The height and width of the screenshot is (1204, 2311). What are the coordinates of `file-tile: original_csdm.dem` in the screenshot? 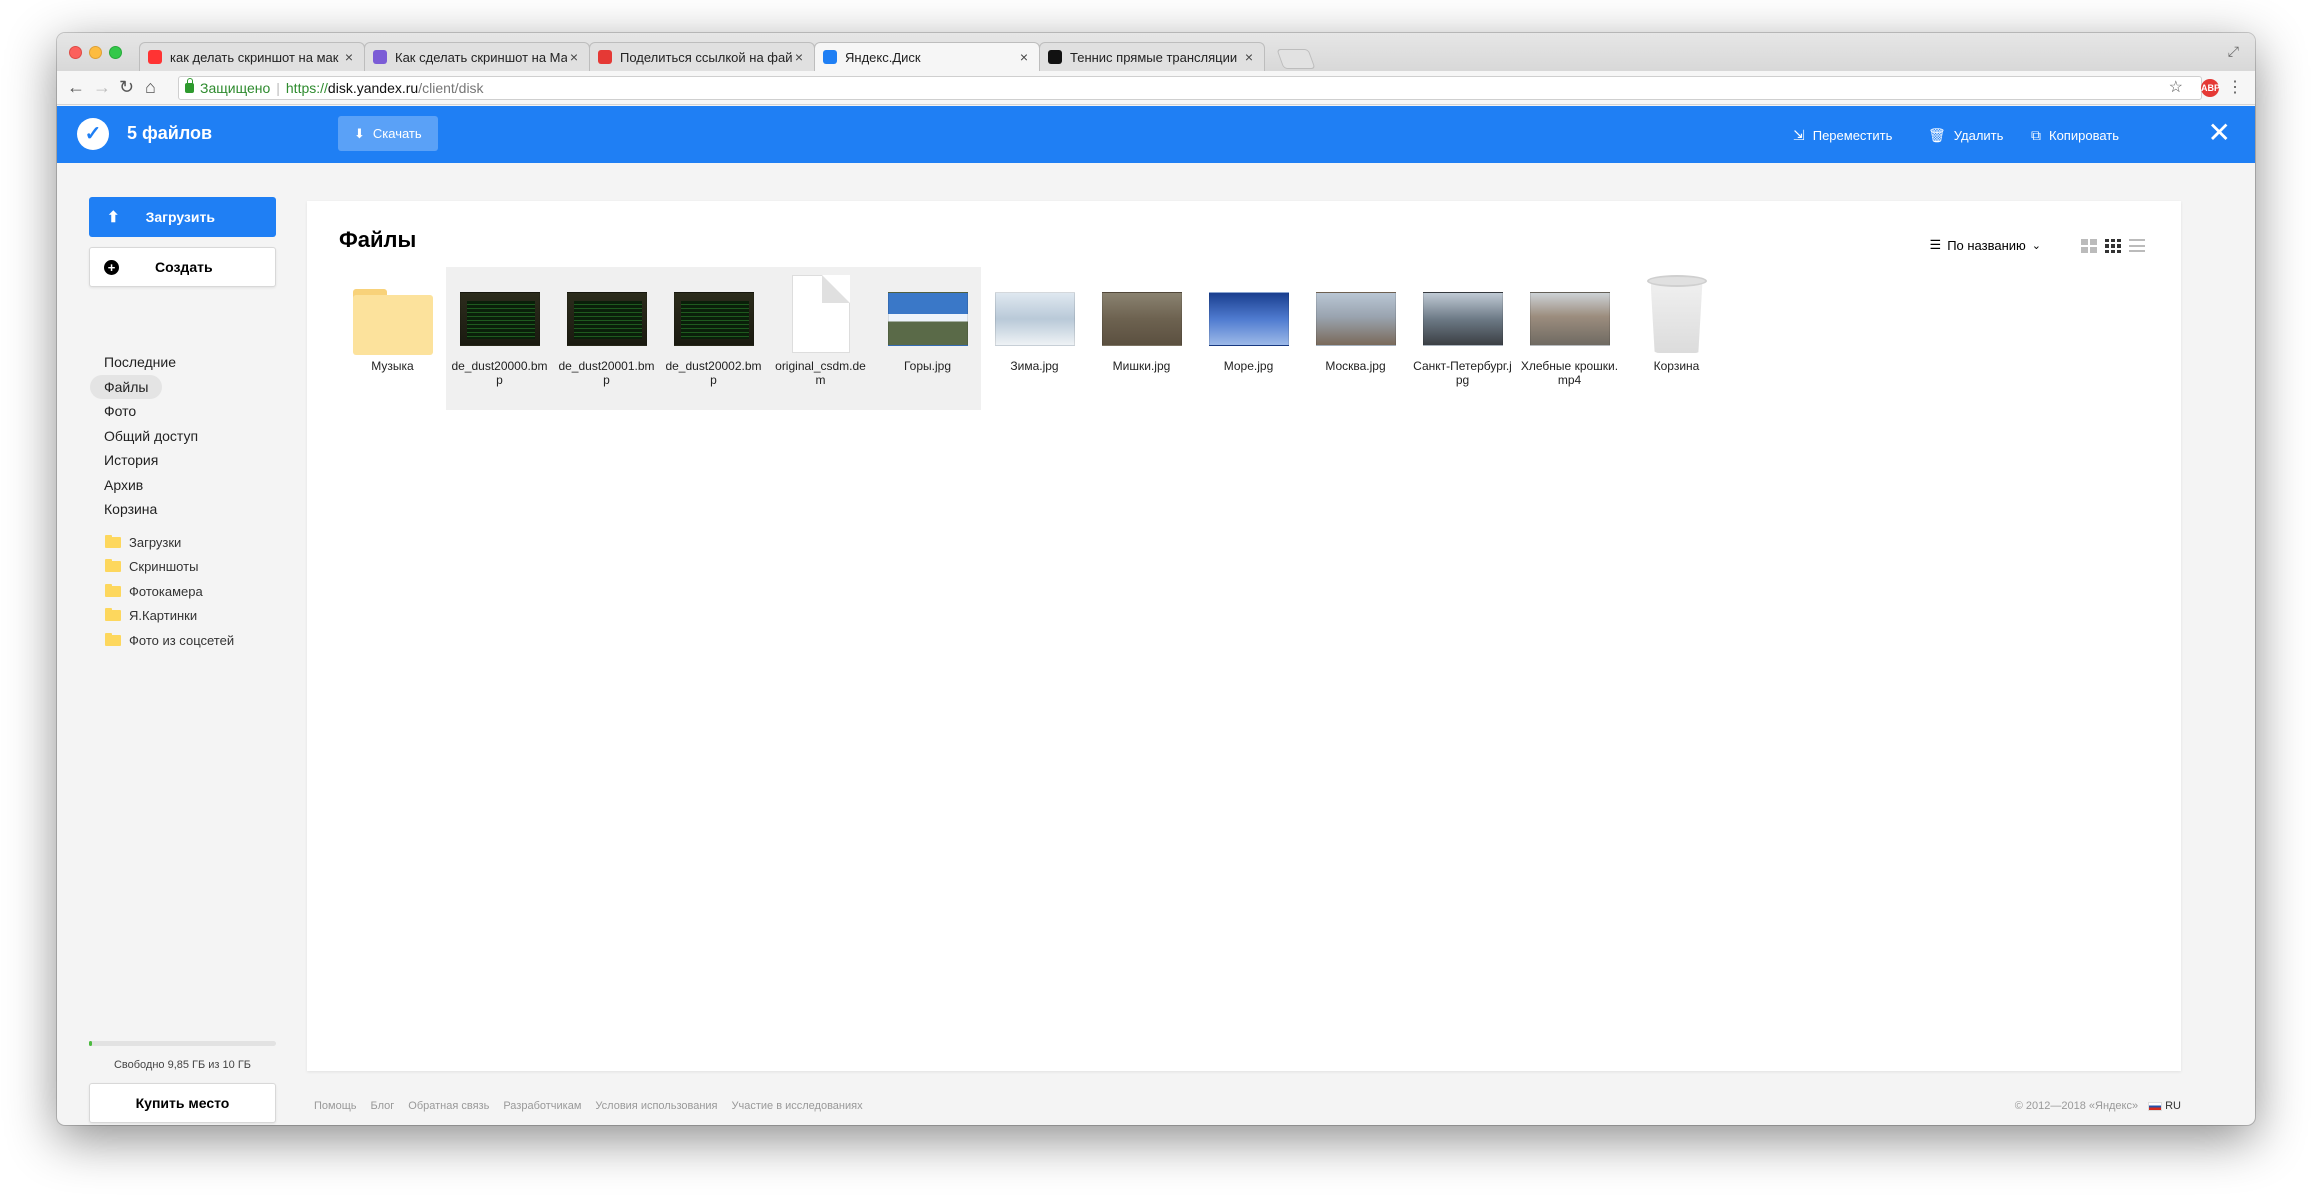 It's located at (820, 338).